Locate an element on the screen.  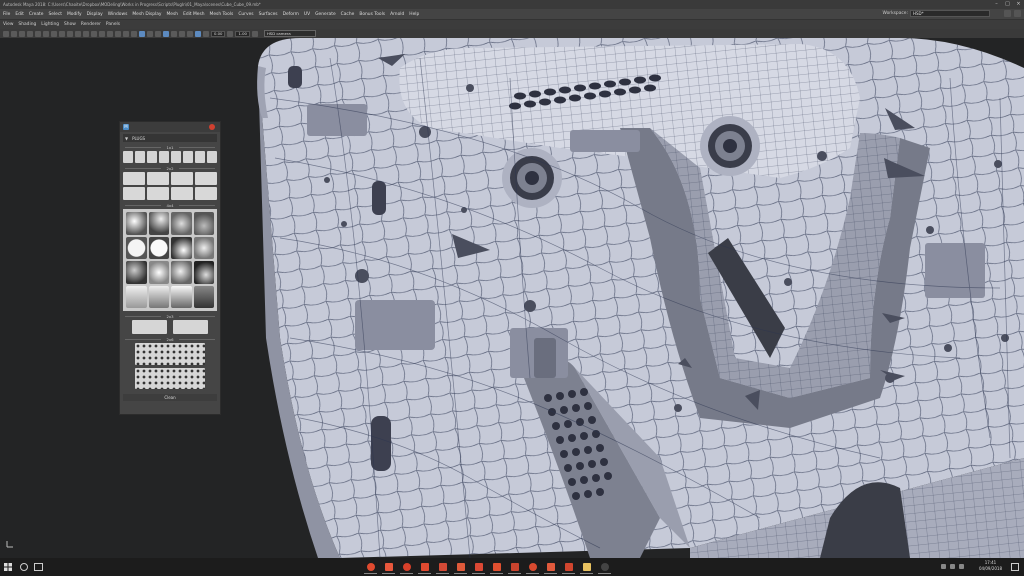
menu-mesh-display: Mesh Display is located at coordinates (146, 14).